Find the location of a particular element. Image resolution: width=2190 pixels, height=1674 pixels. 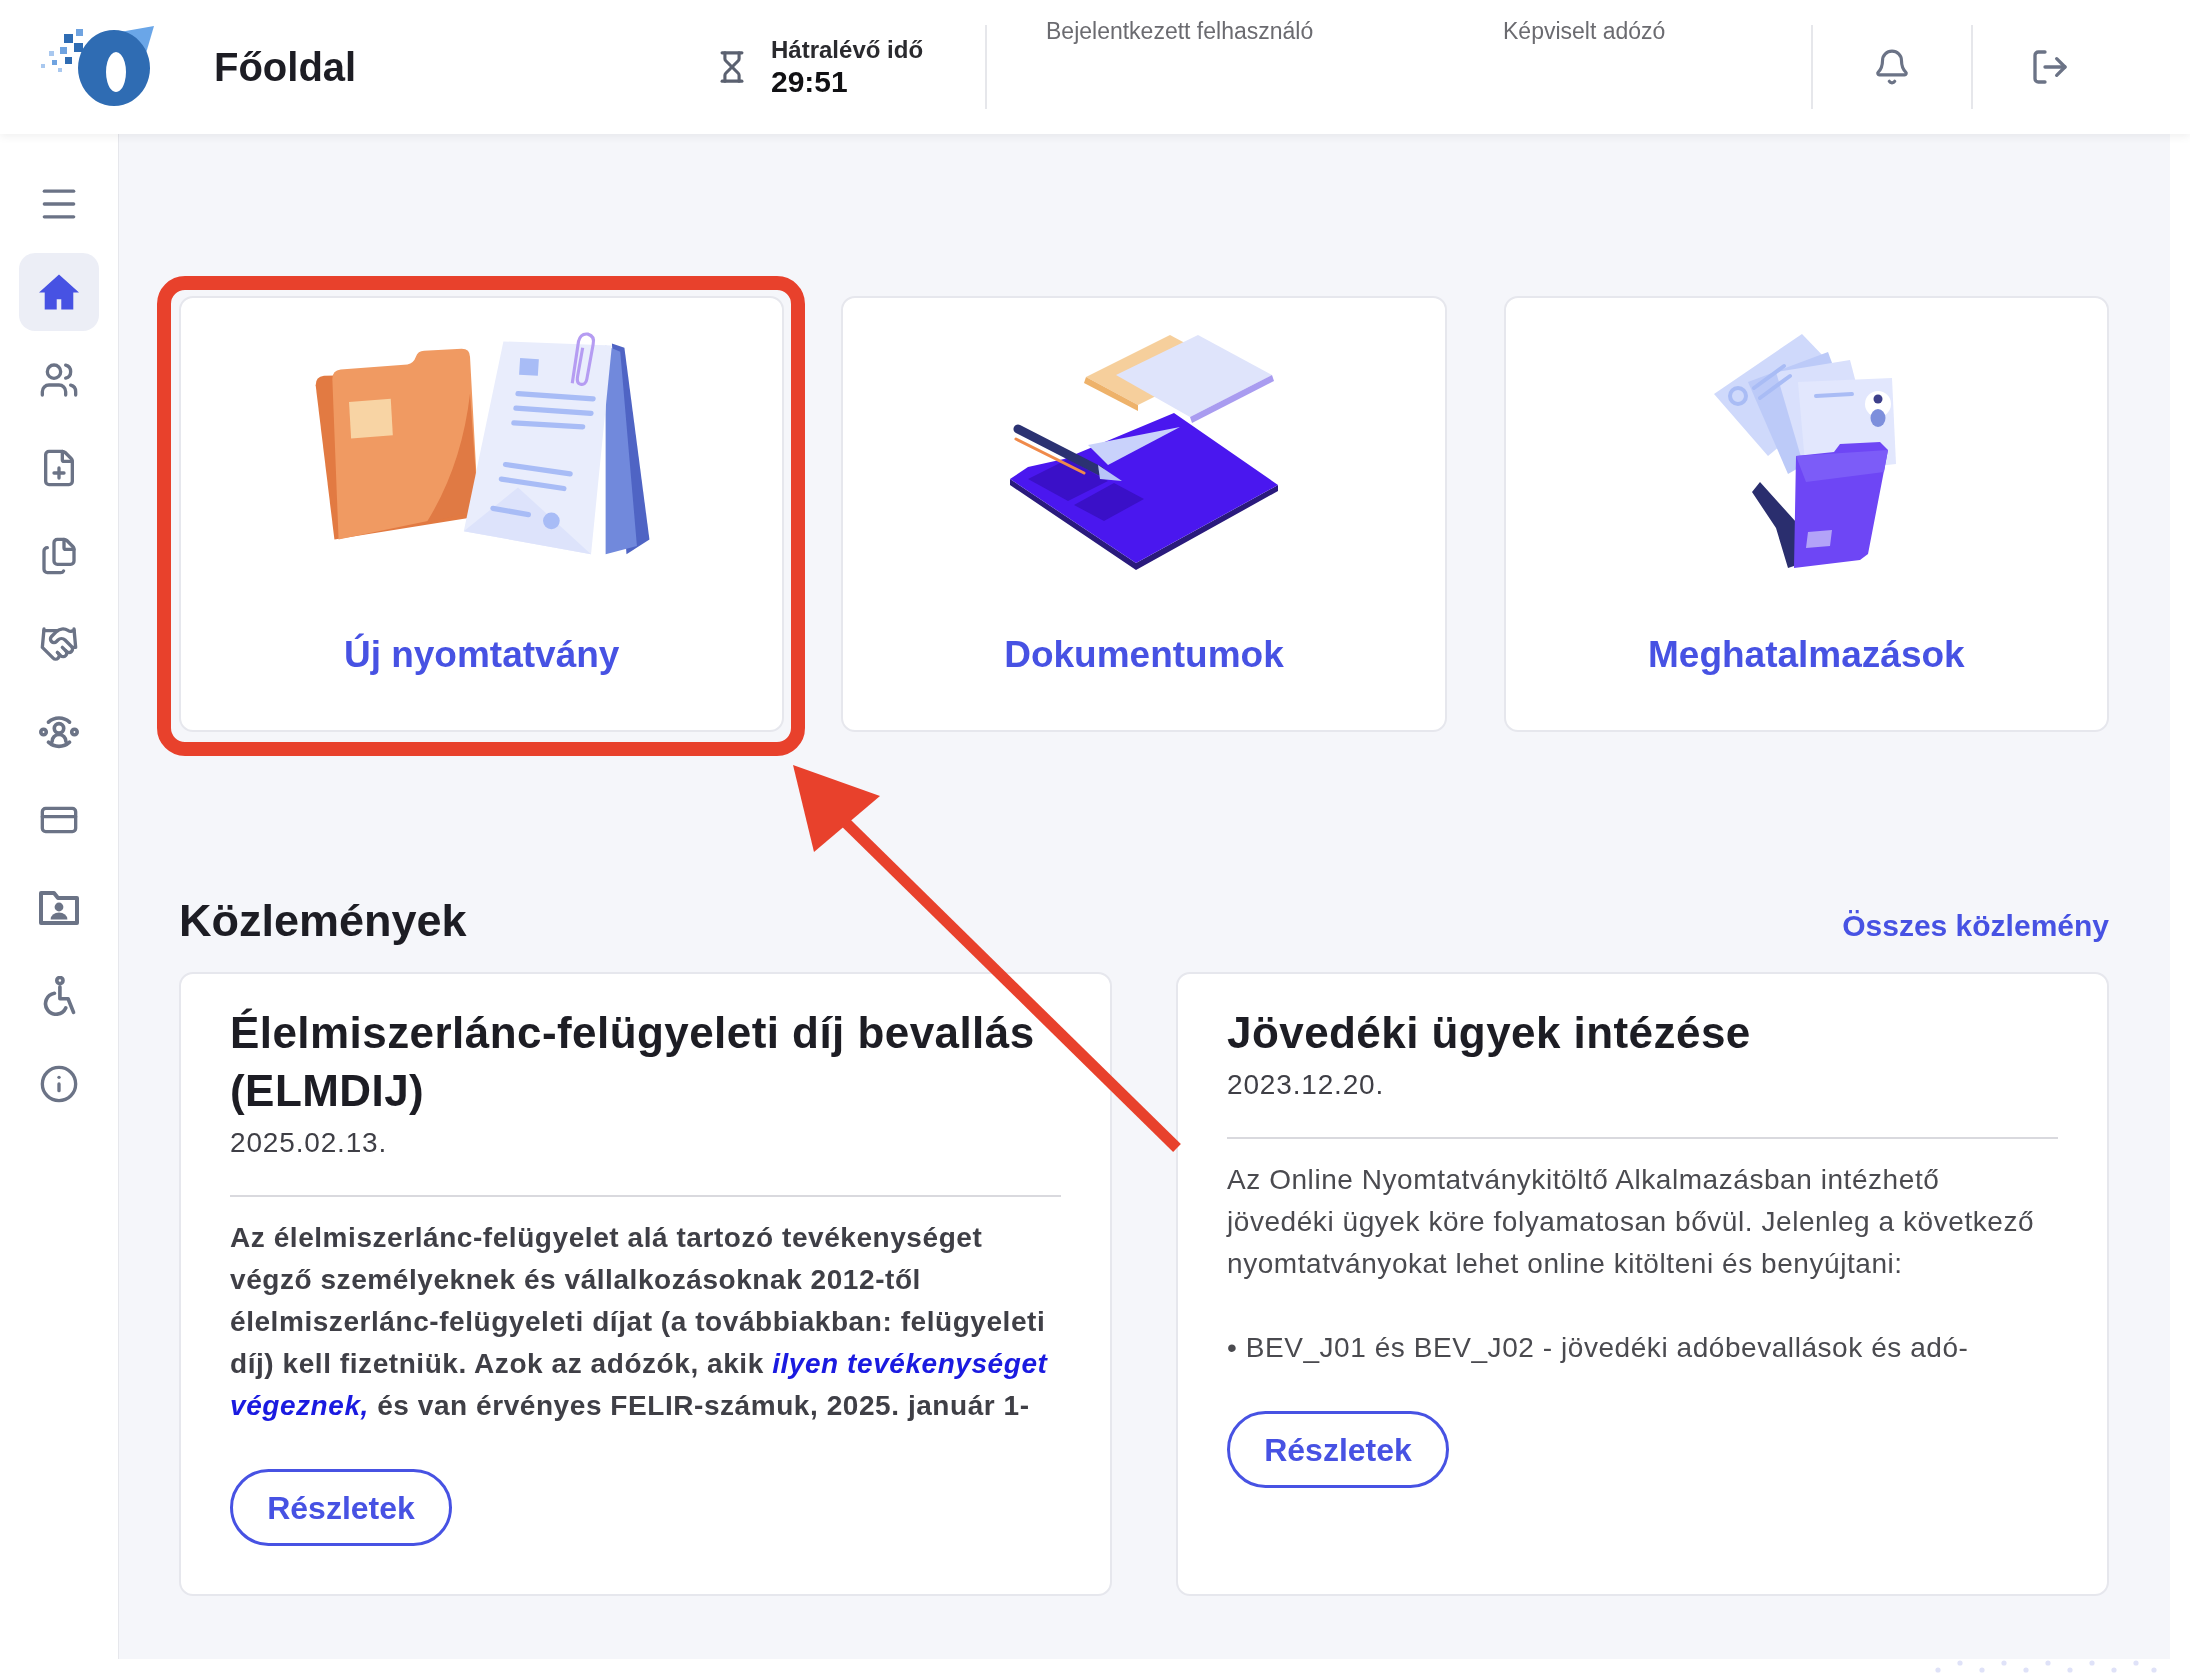

logout-icon is located at coordinates (2050, 67).